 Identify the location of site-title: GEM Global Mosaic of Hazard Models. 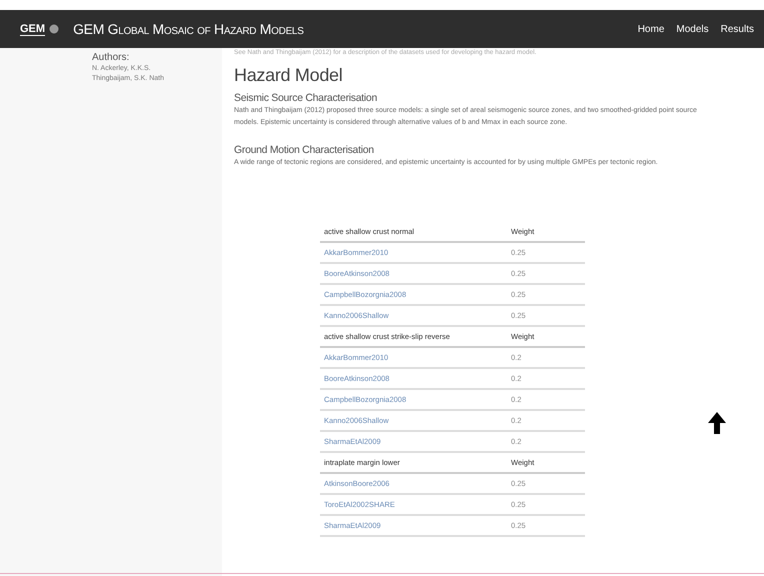
(189, 29).